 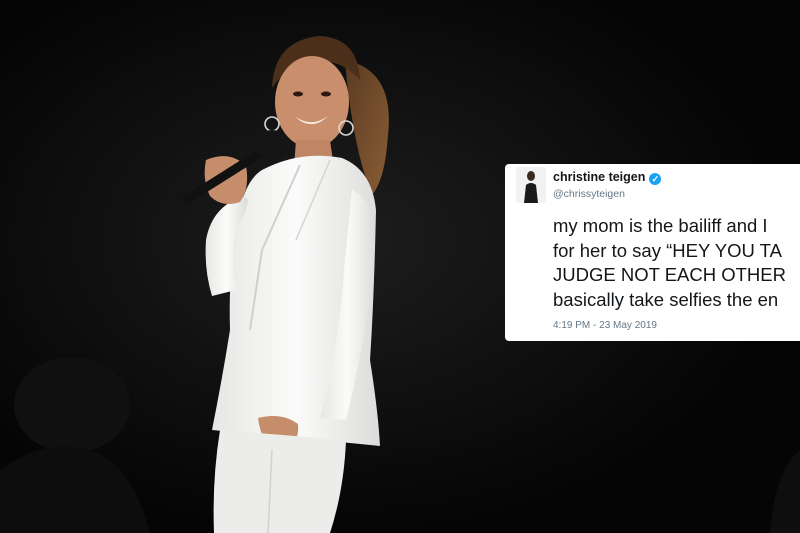 What do you see at coordinates (669, 274) in the screenshot?
I see `tweet-line: JUDGE NOT EACH OTHER` at bounding box center [669, 274].